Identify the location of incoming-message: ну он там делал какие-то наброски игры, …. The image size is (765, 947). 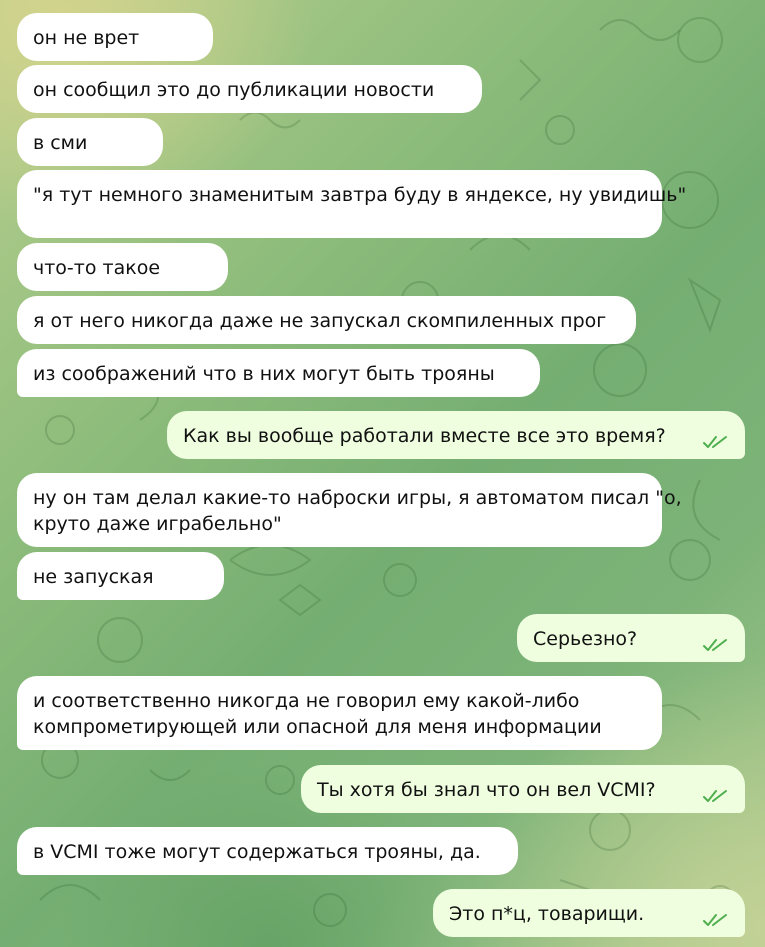
(349, 510).